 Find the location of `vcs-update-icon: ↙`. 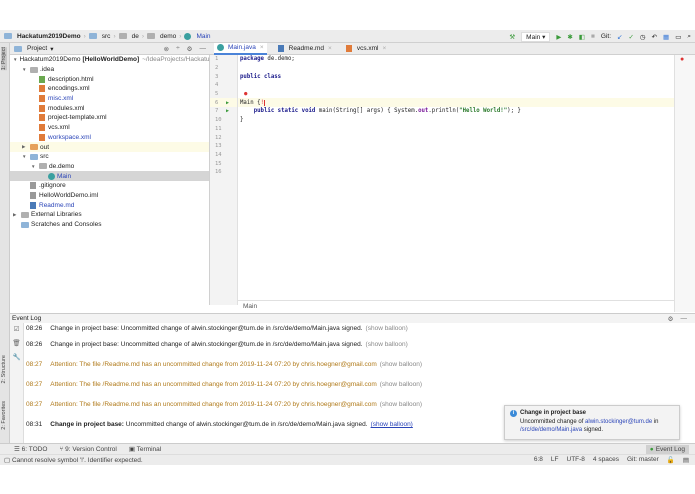

vcs-update-icon: ↙ is located at coordinates (619, 37).